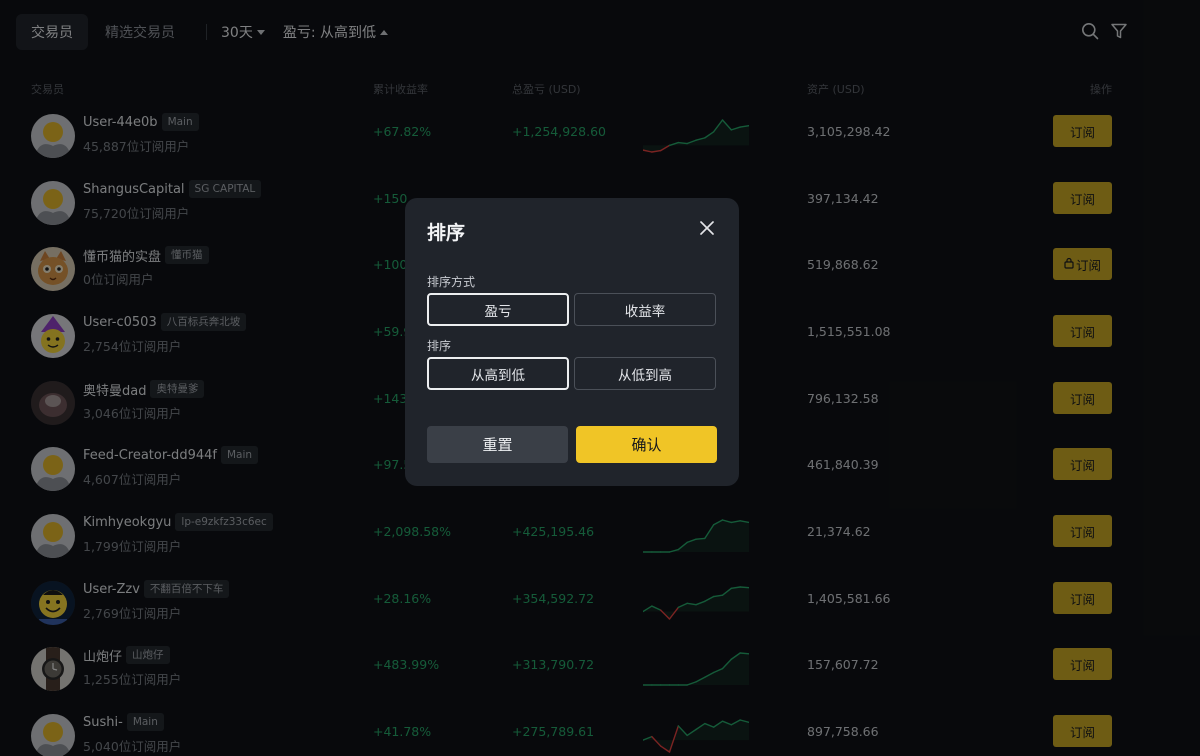 Image resolution: width=1200 pixels, height=756 pixels. I want to click on confirm-button: 确认, so click(646, 444).